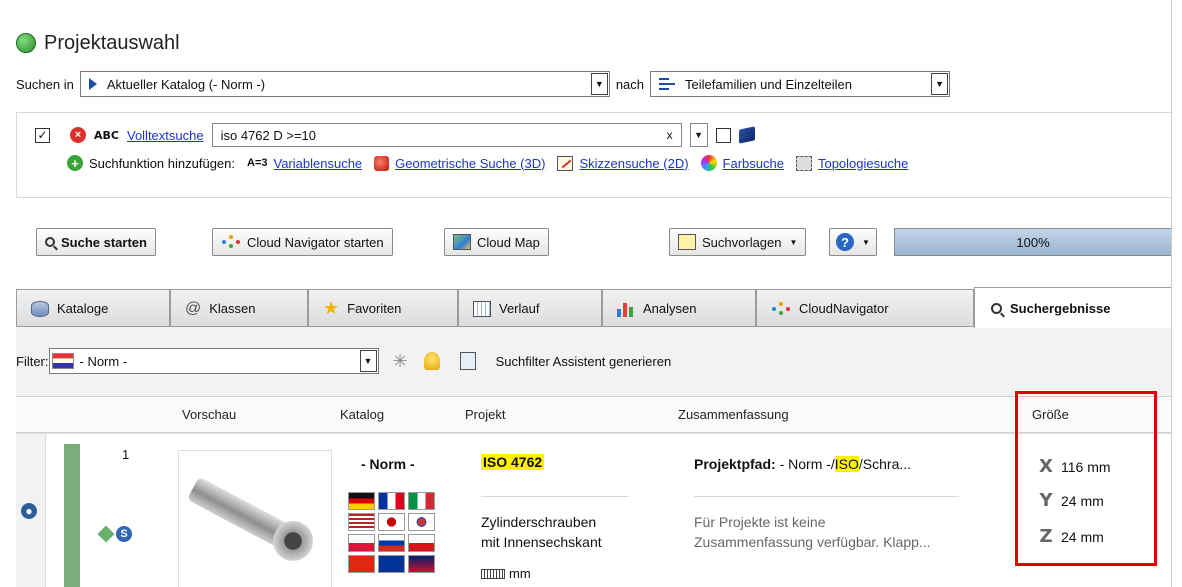 The width and height of the screenshot is (1182, 587). What do you see at coordinates (1046, 536) in the screenshot?
I see `z-axis-icon: Z` at bounding box center [1046, 536].